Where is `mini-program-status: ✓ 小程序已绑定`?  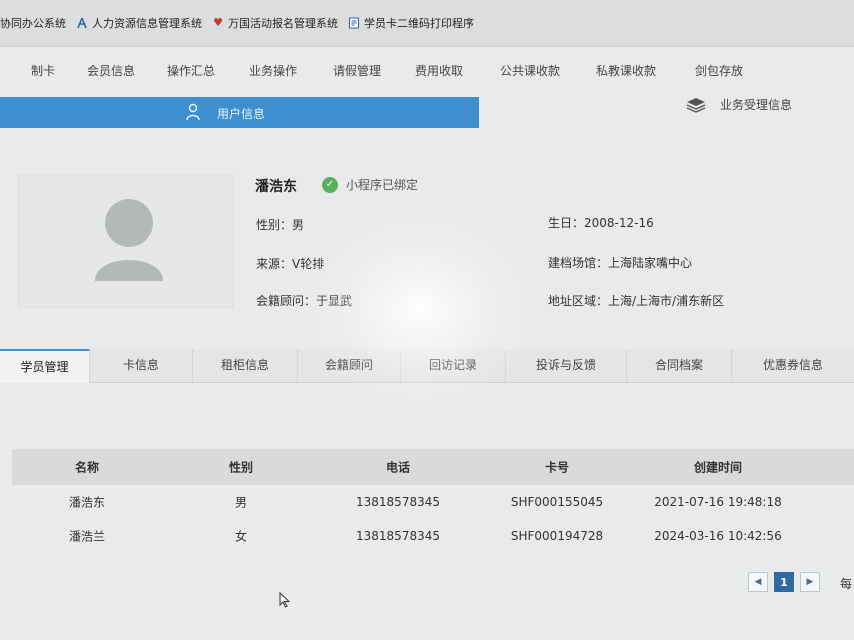
mini-program-status: ✓ 小程序已绑定 is located at coordinates (370, 184).